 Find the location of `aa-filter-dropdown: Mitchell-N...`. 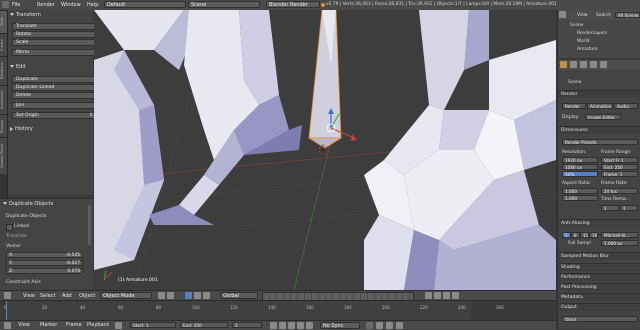

aa-filter-dropdown: Mitchell-N... is located at coordinates (619, 235).